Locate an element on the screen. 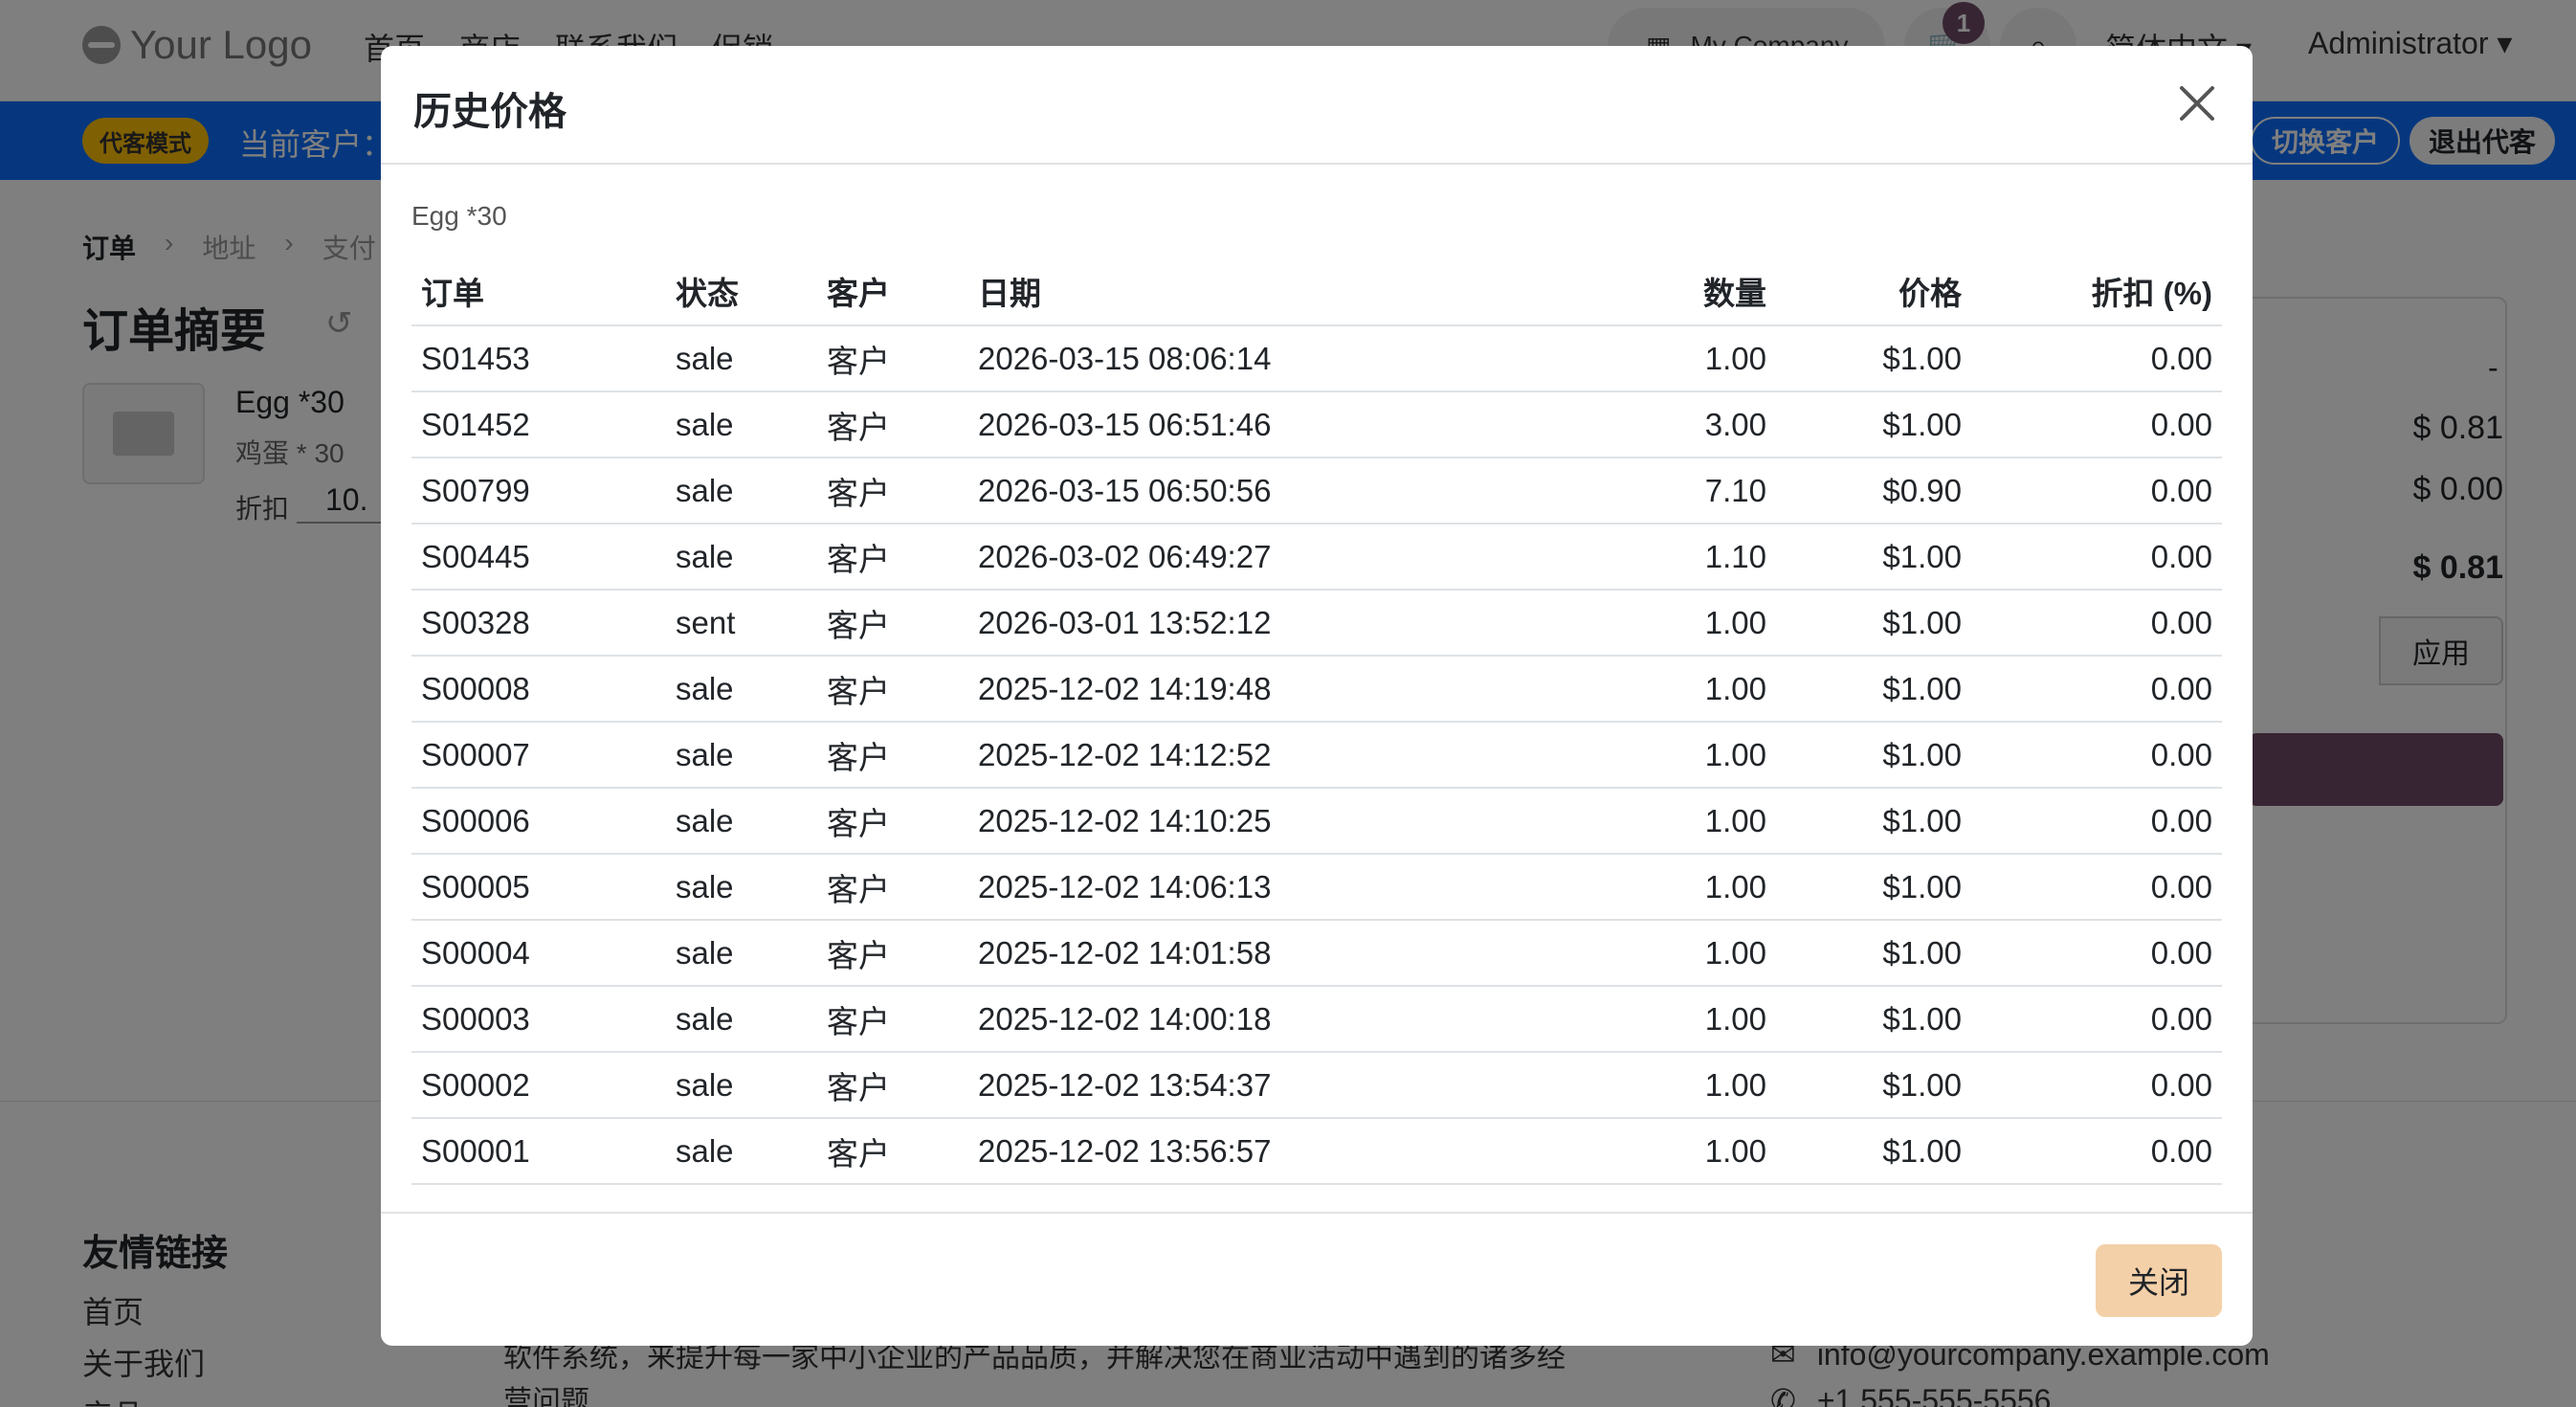 Image resolution: width=2576 pixels, height=1407 pixels. cell-order: S00006 is located at coordinates (538, 821).